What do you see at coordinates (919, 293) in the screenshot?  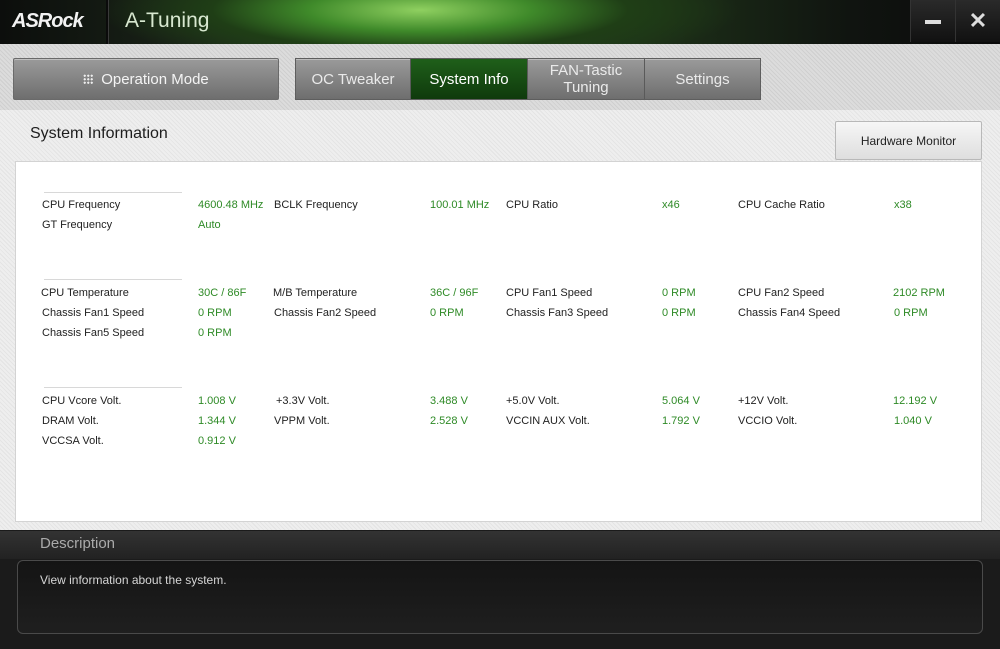 I see `cpu-fan2-speed-value: 2102 RPM` at bounding box center [919, 293].